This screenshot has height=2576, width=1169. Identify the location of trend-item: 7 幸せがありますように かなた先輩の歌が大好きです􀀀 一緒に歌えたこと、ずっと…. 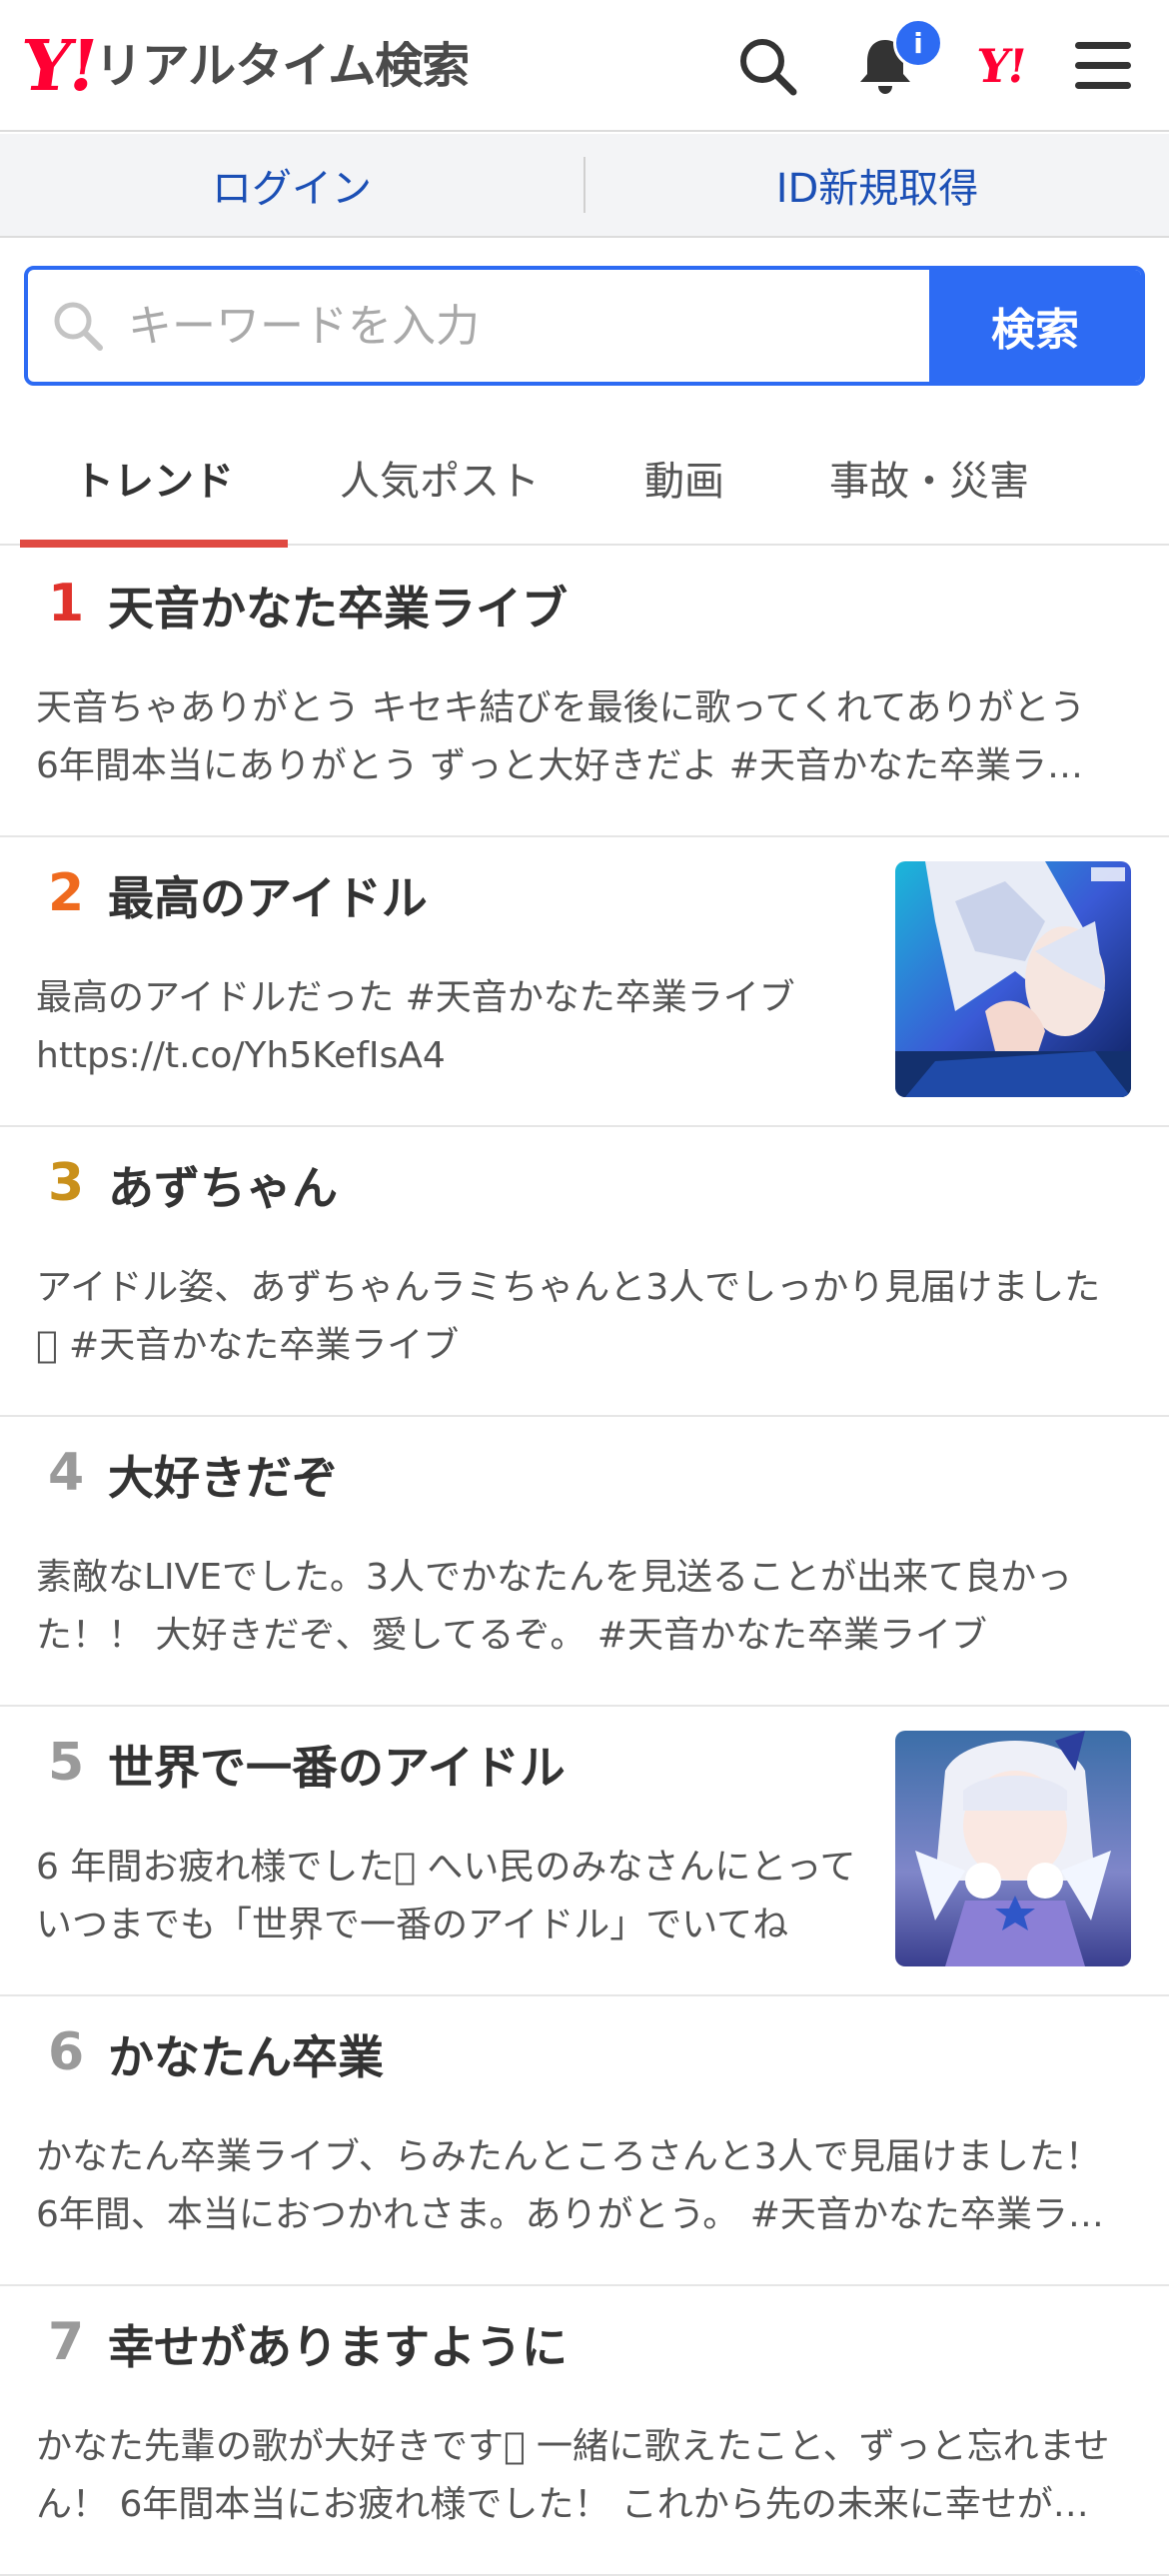
(584, 2431).